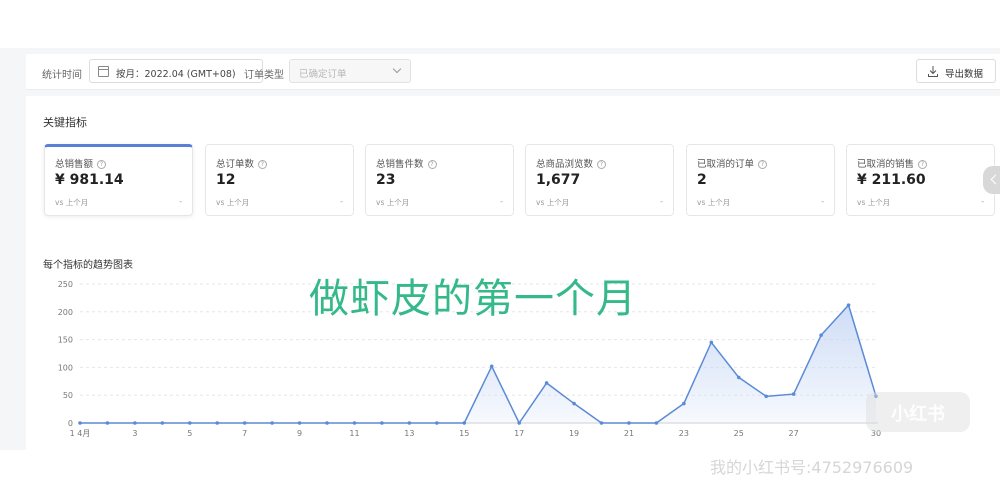  What do you see at coordinates (89, 180) in the screenshot?
I see `metric-value: ¥ 981.14` at bounding box center [89, 180].